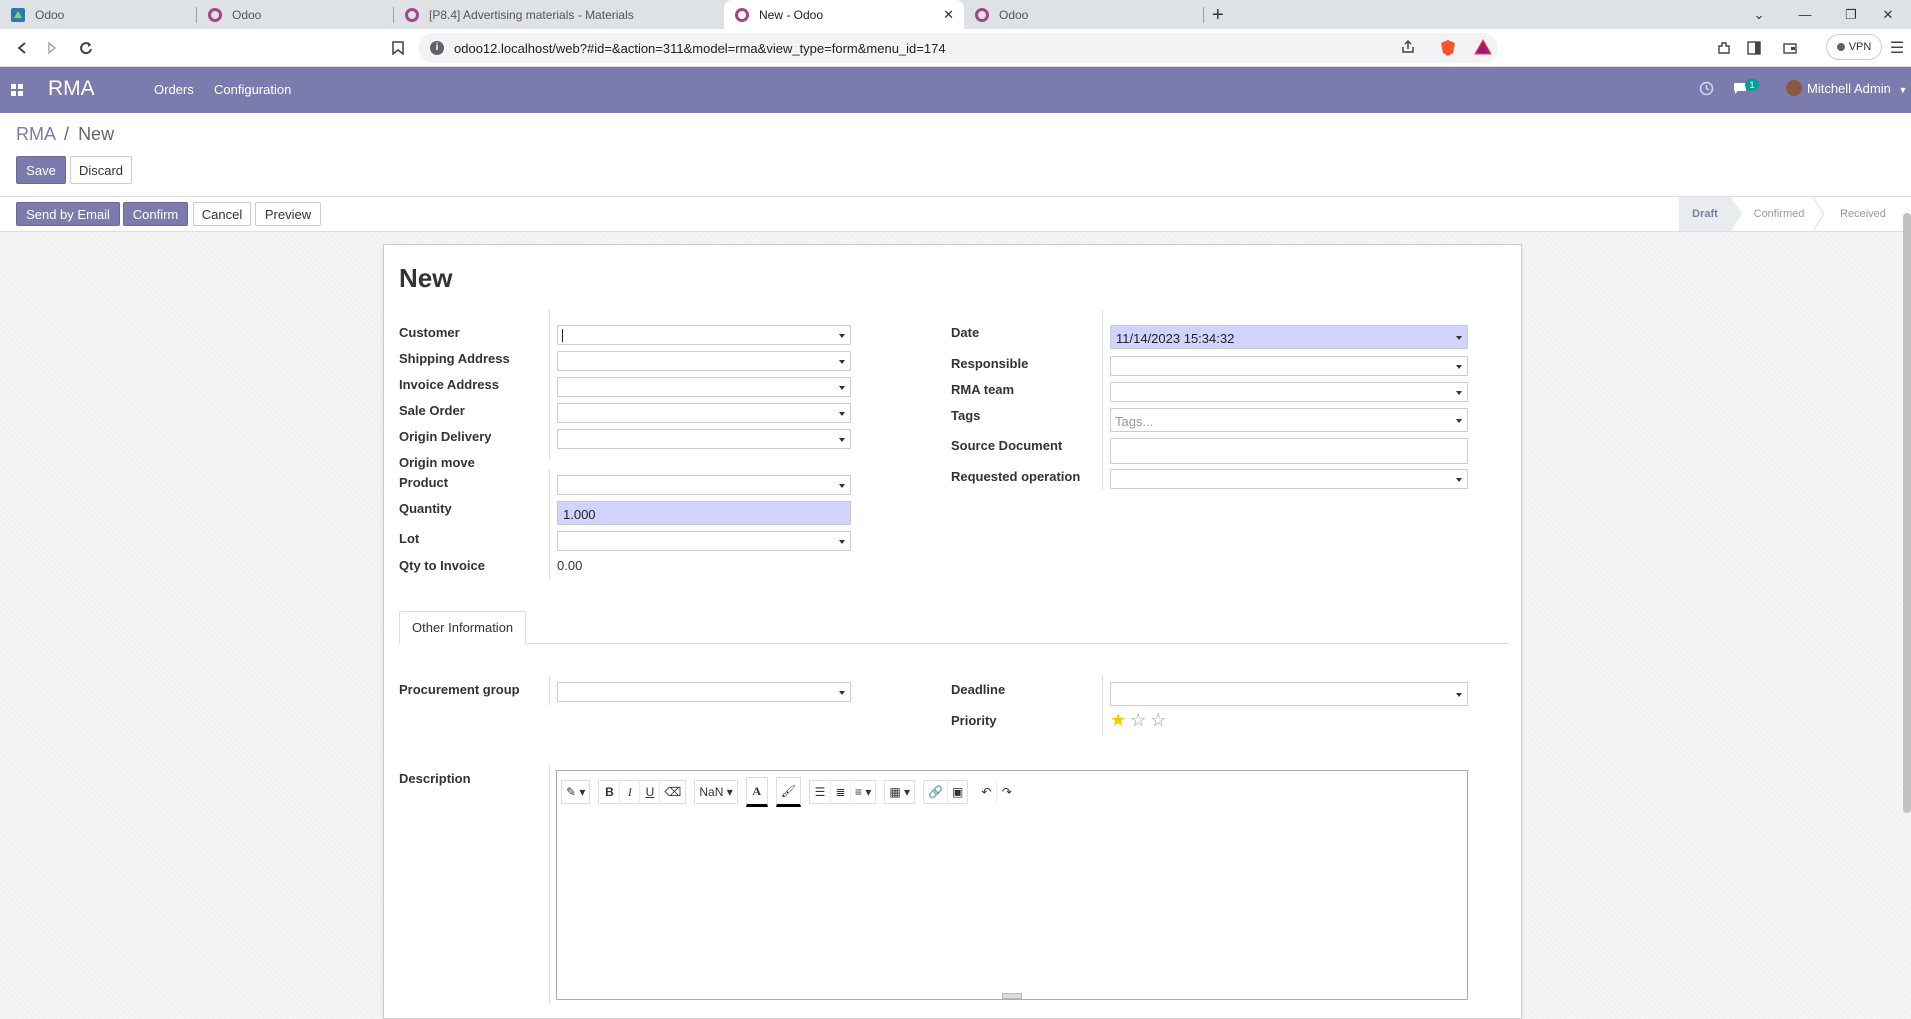  I want to click on responsible-field, so click(1289, 366).